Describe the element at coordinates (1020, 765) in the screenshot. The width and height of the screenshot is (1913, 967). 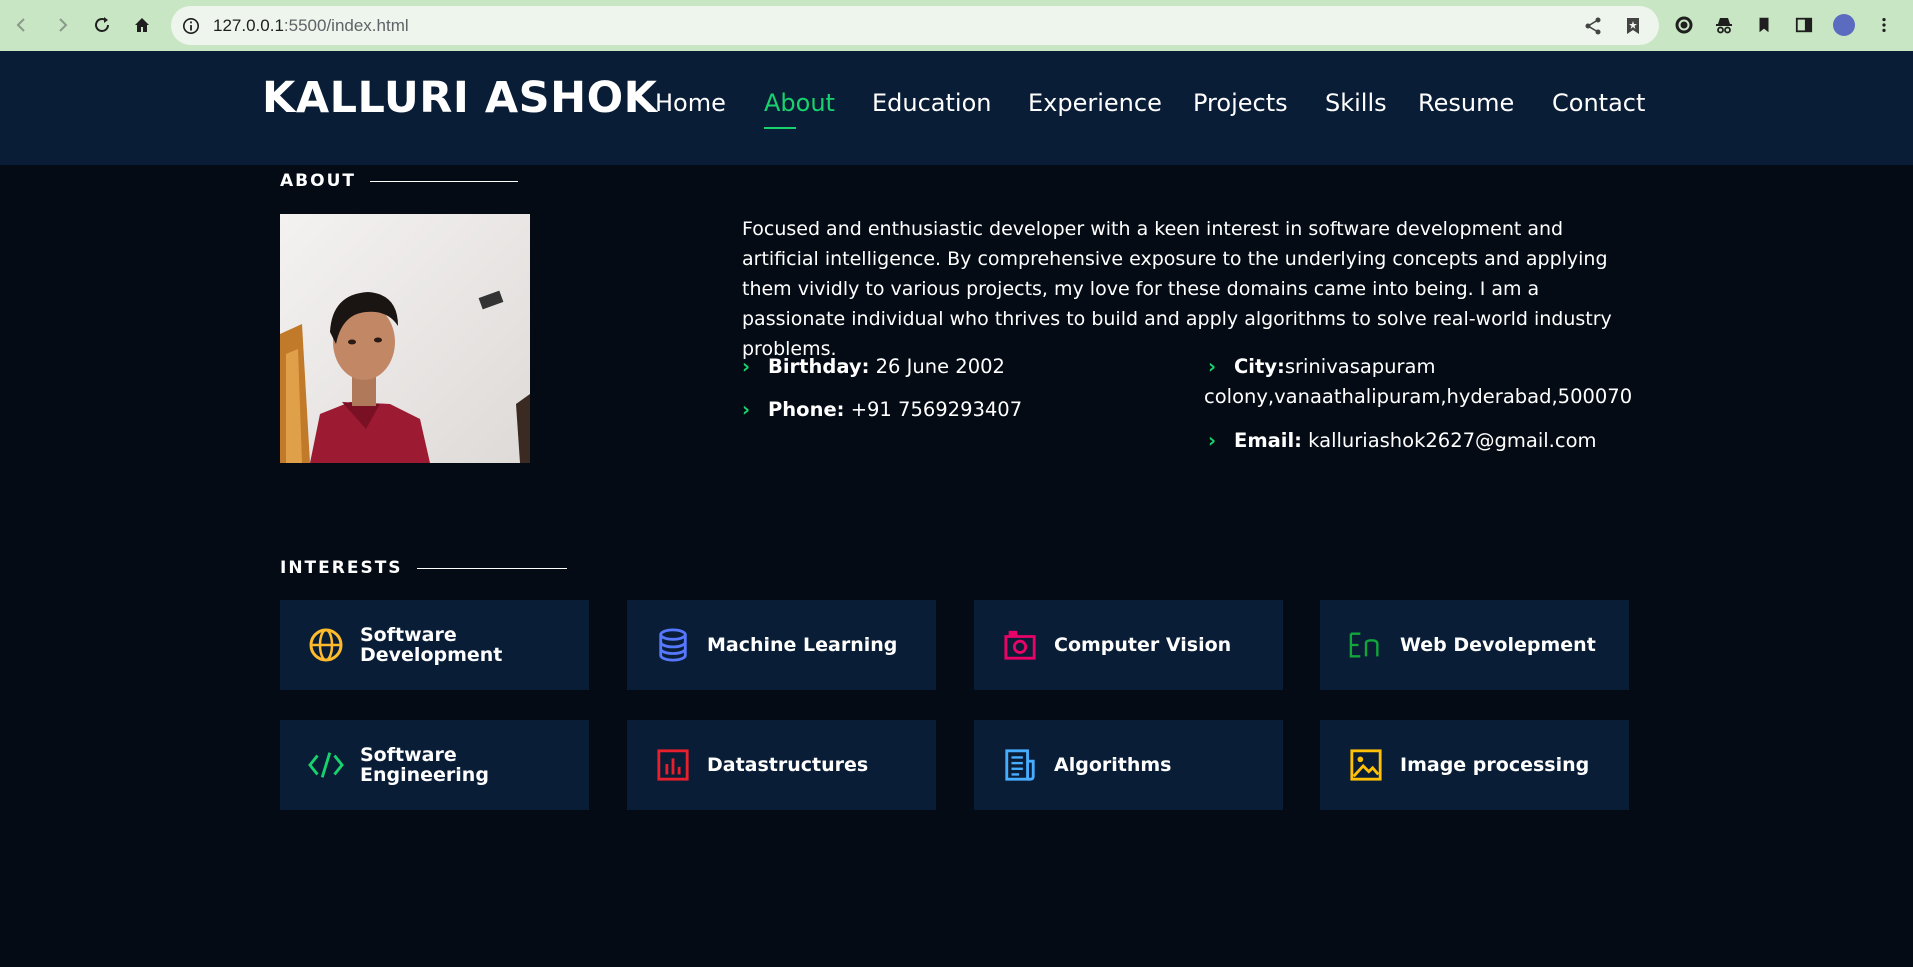
I see `document-icon` at that location.